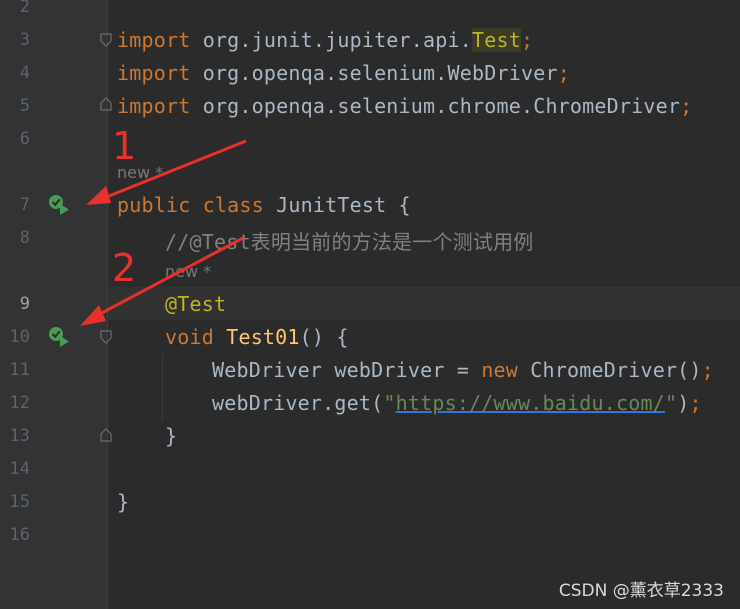 This screenshot has width=740, height=609. What do you see at coordinates (19, 502) in the screenshot?
I see `line-number: 15` at bounding box center [19, 502].